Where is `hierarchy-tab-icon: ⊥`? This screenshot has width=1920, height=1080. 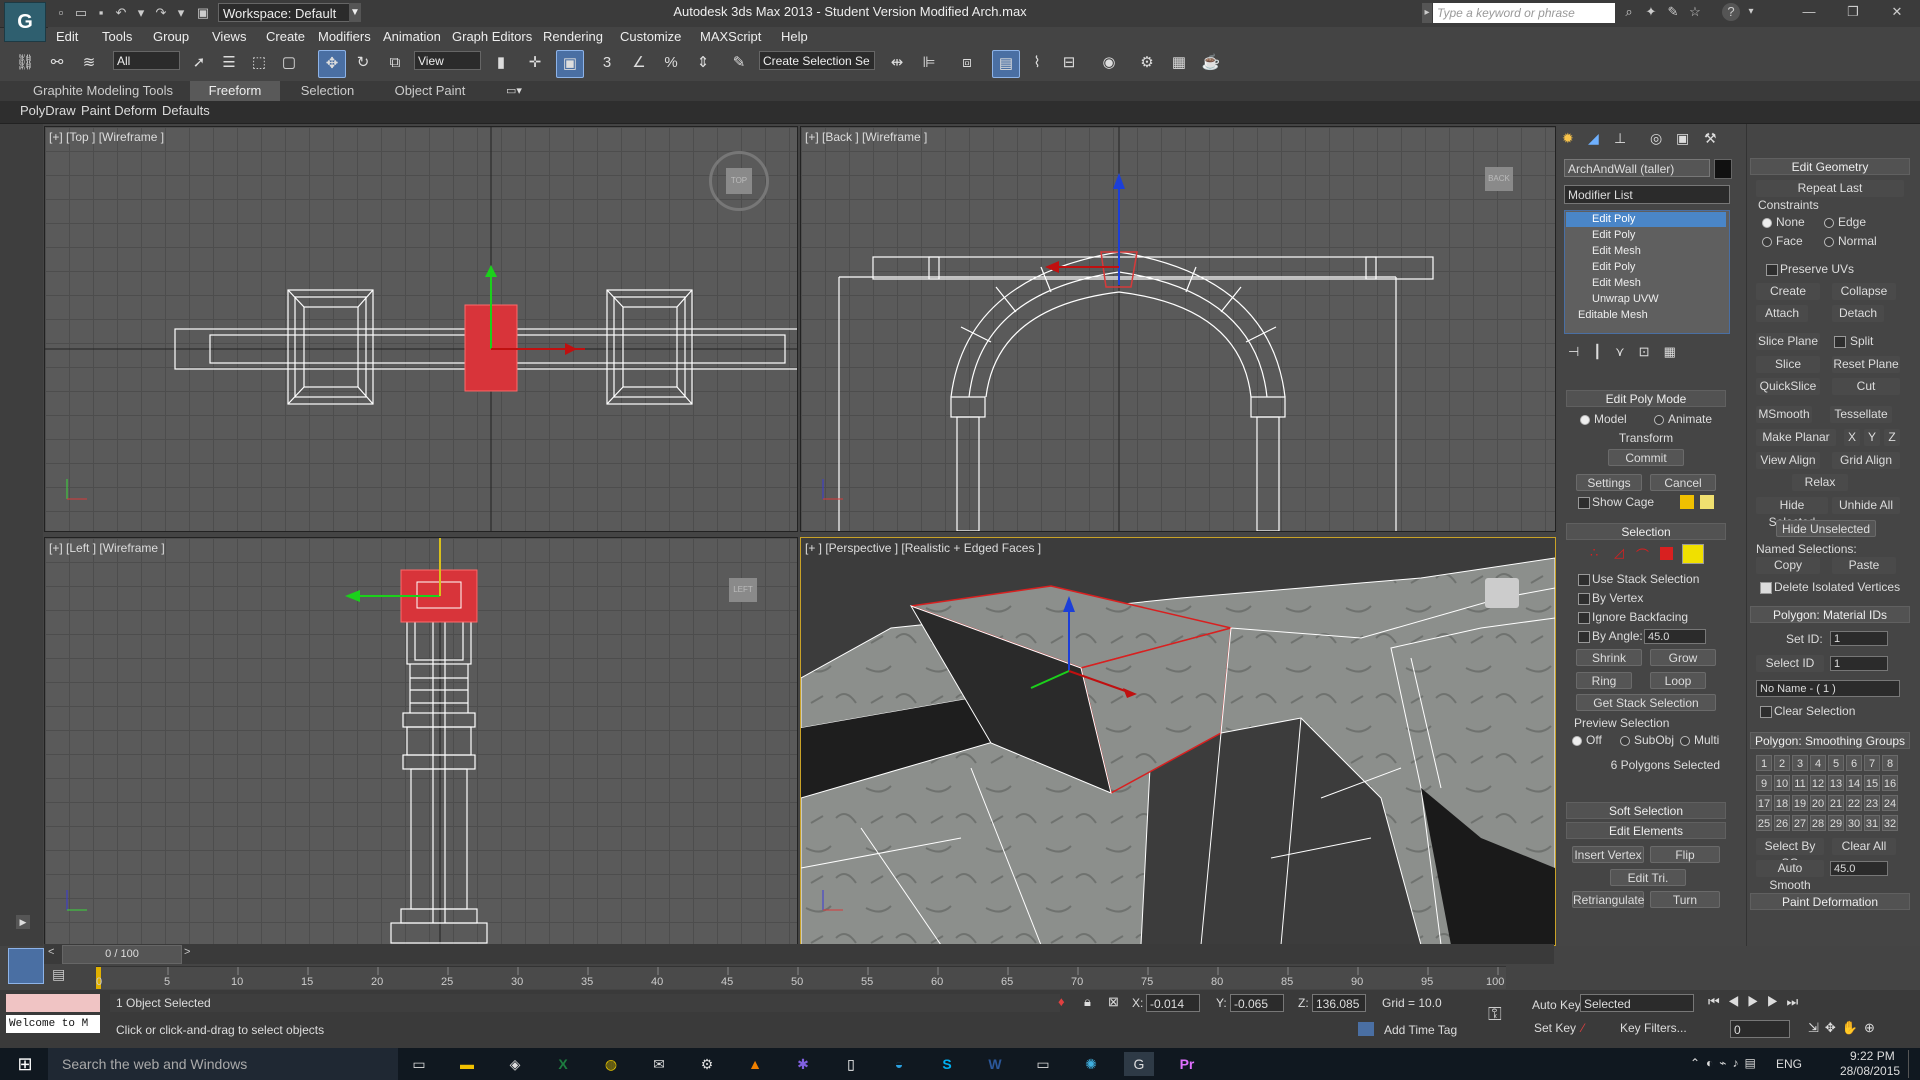
hierarchy-tab-icon: ⊥ is located at coordinates (1624, 139).